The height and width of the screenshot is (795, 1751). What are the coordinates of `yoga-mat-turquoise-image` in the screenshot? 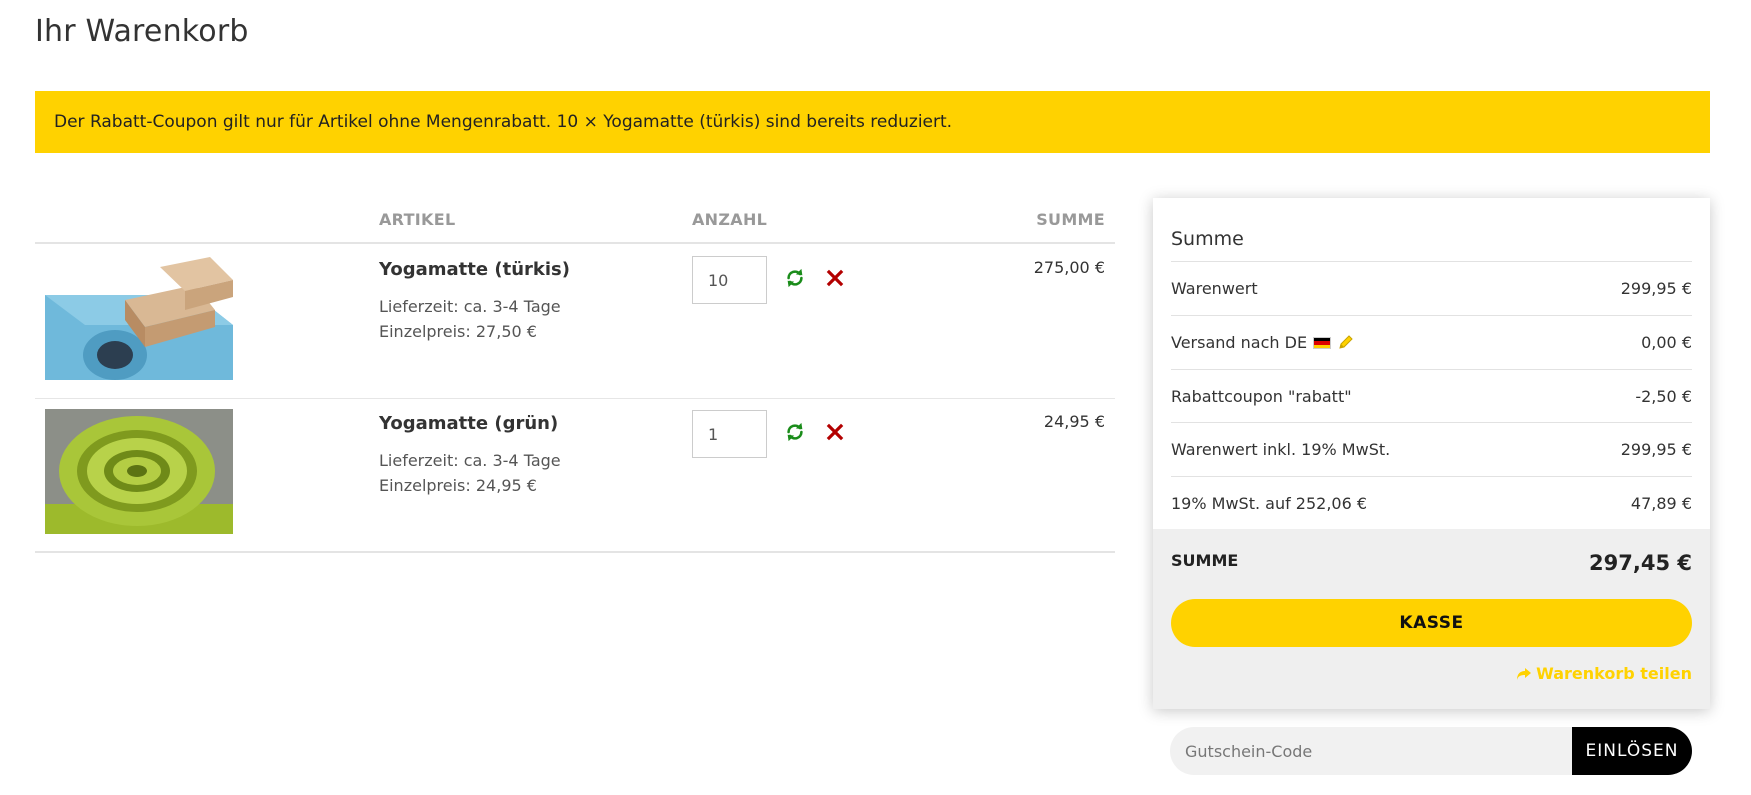 It's located at (139, 317).